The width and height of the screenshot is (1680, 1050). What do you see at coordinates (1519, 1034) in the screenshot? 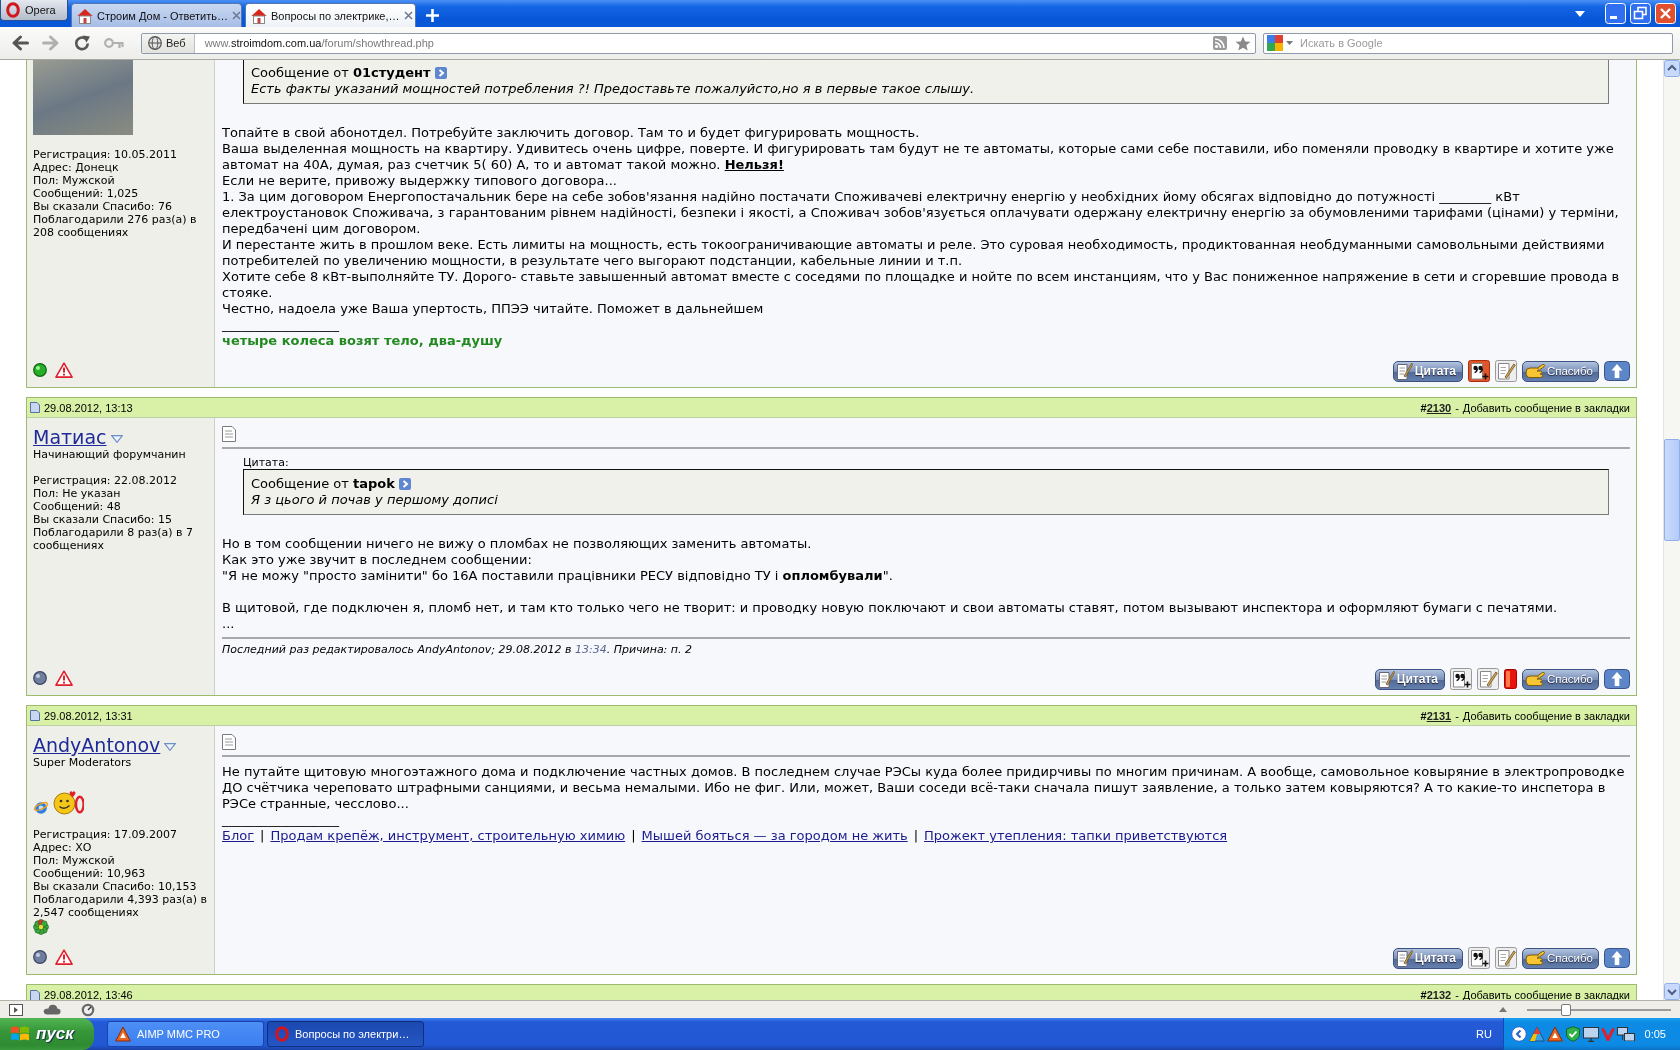
I see `chevron-circle-icon` at bounding box center [1519, 1034].